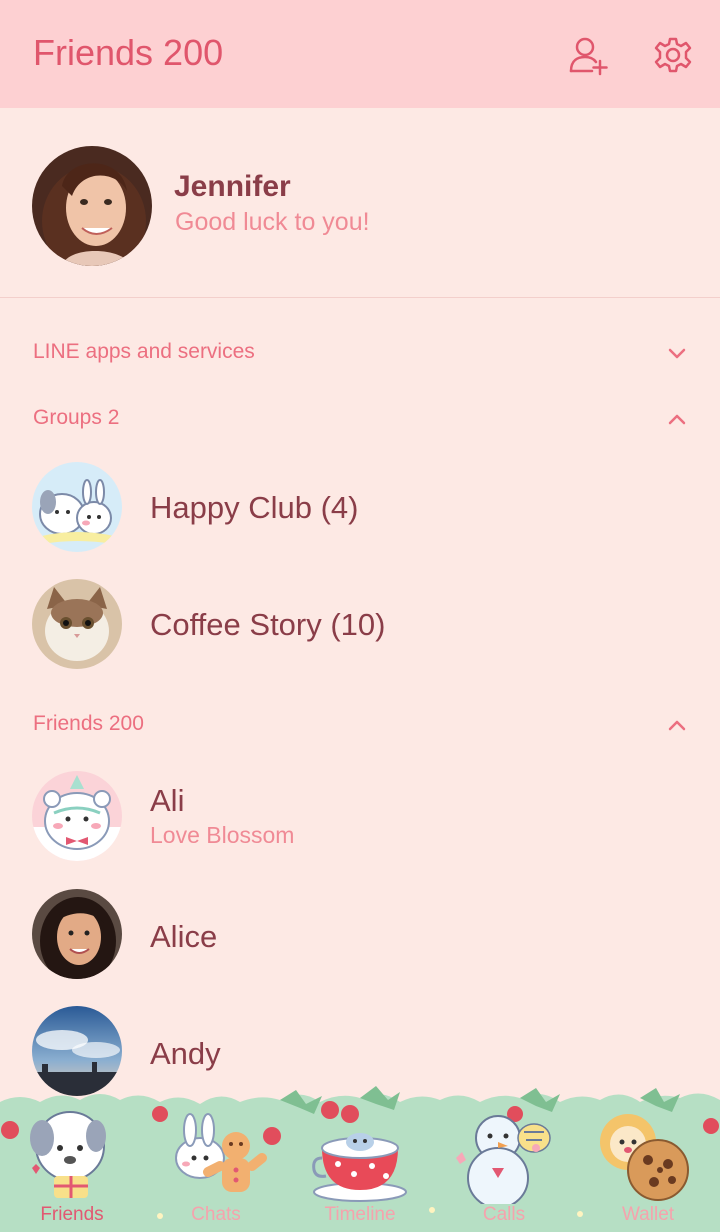 The image size is (720, 1232). I want to click on friend-name: Andy, so click(185, 1053).